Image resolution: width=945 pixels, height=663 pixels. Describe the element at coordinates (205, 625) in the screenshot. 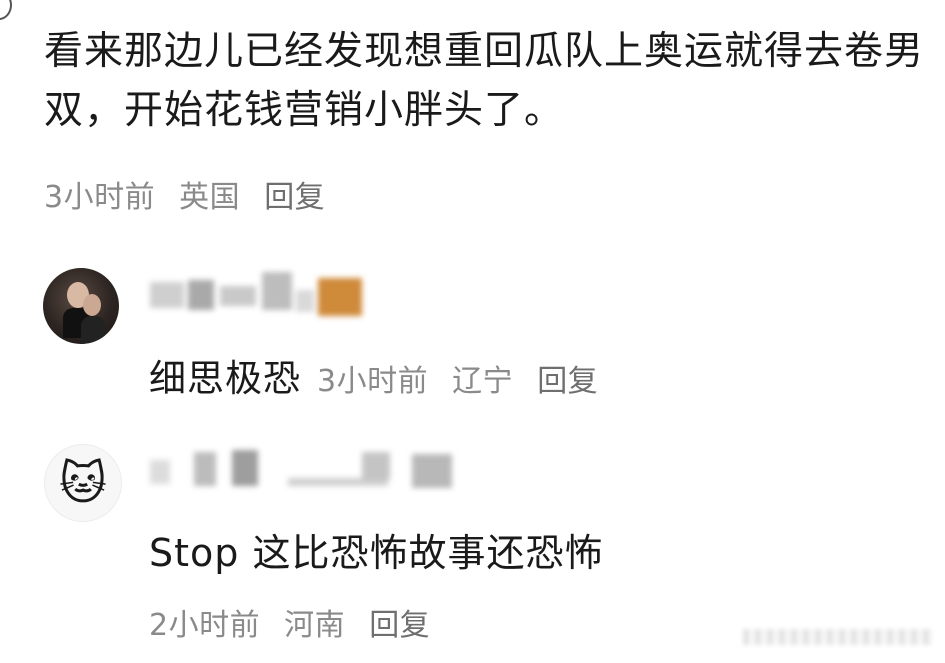

I see `reply-time: 2小时前` at that location.